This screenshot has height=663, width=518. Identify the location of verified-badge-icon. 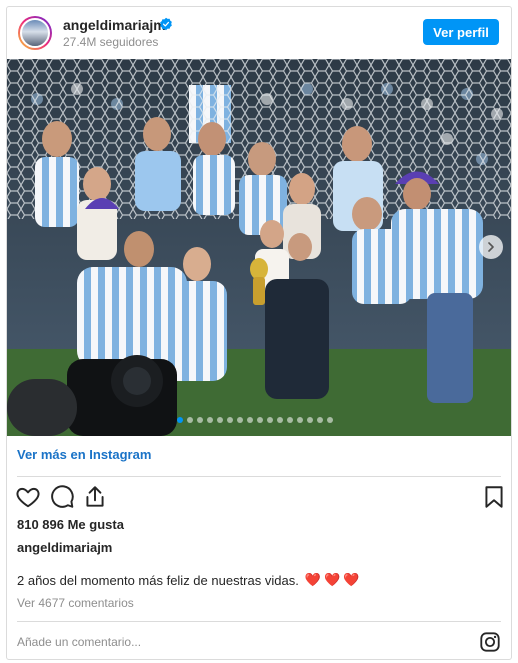
(166, 24).